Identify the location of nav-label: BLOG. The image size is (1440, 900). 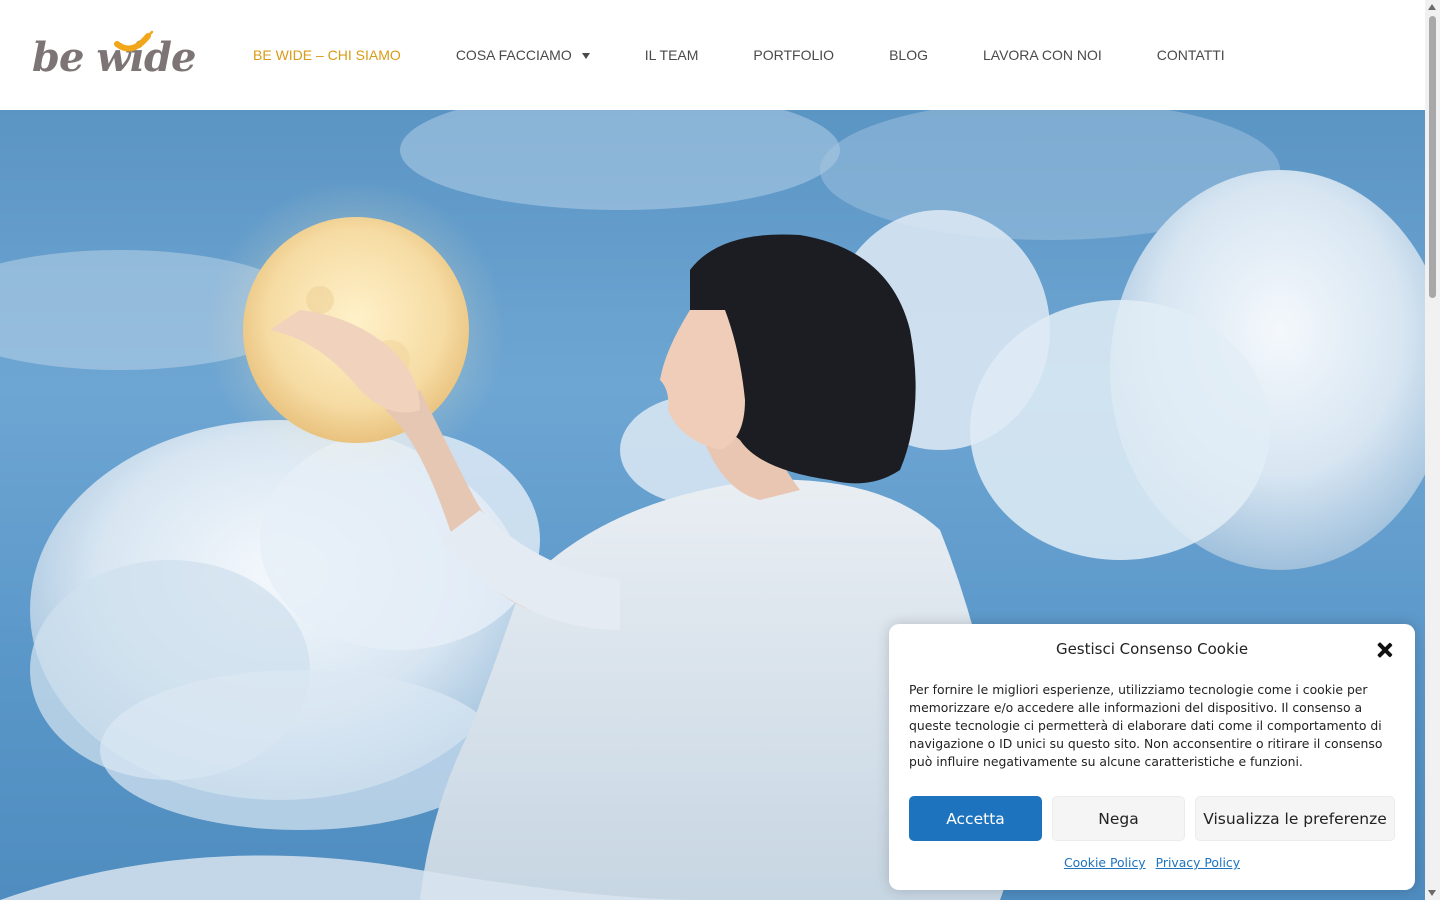
(908, 55).